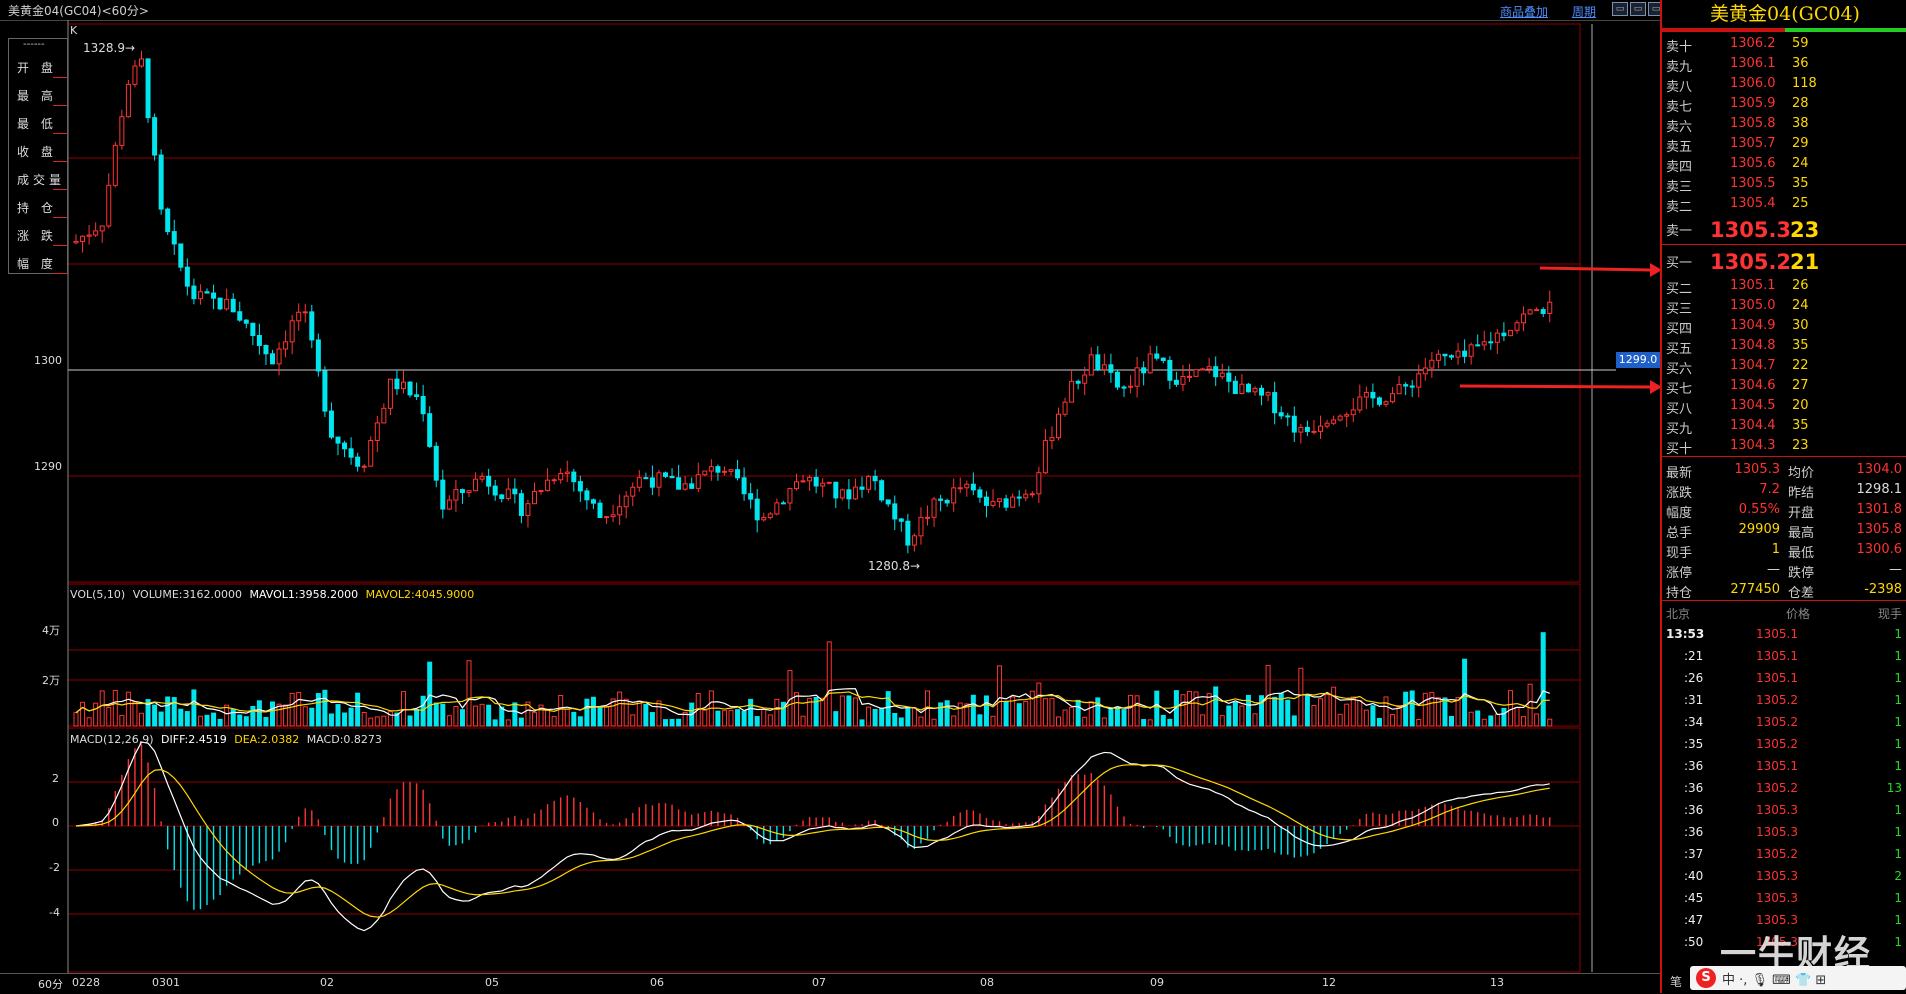 The image size is (1906, 994). Describe the element at coordinates (1620, 9) in the screenshot. I see `layout-icon-1: ▭` at that location.